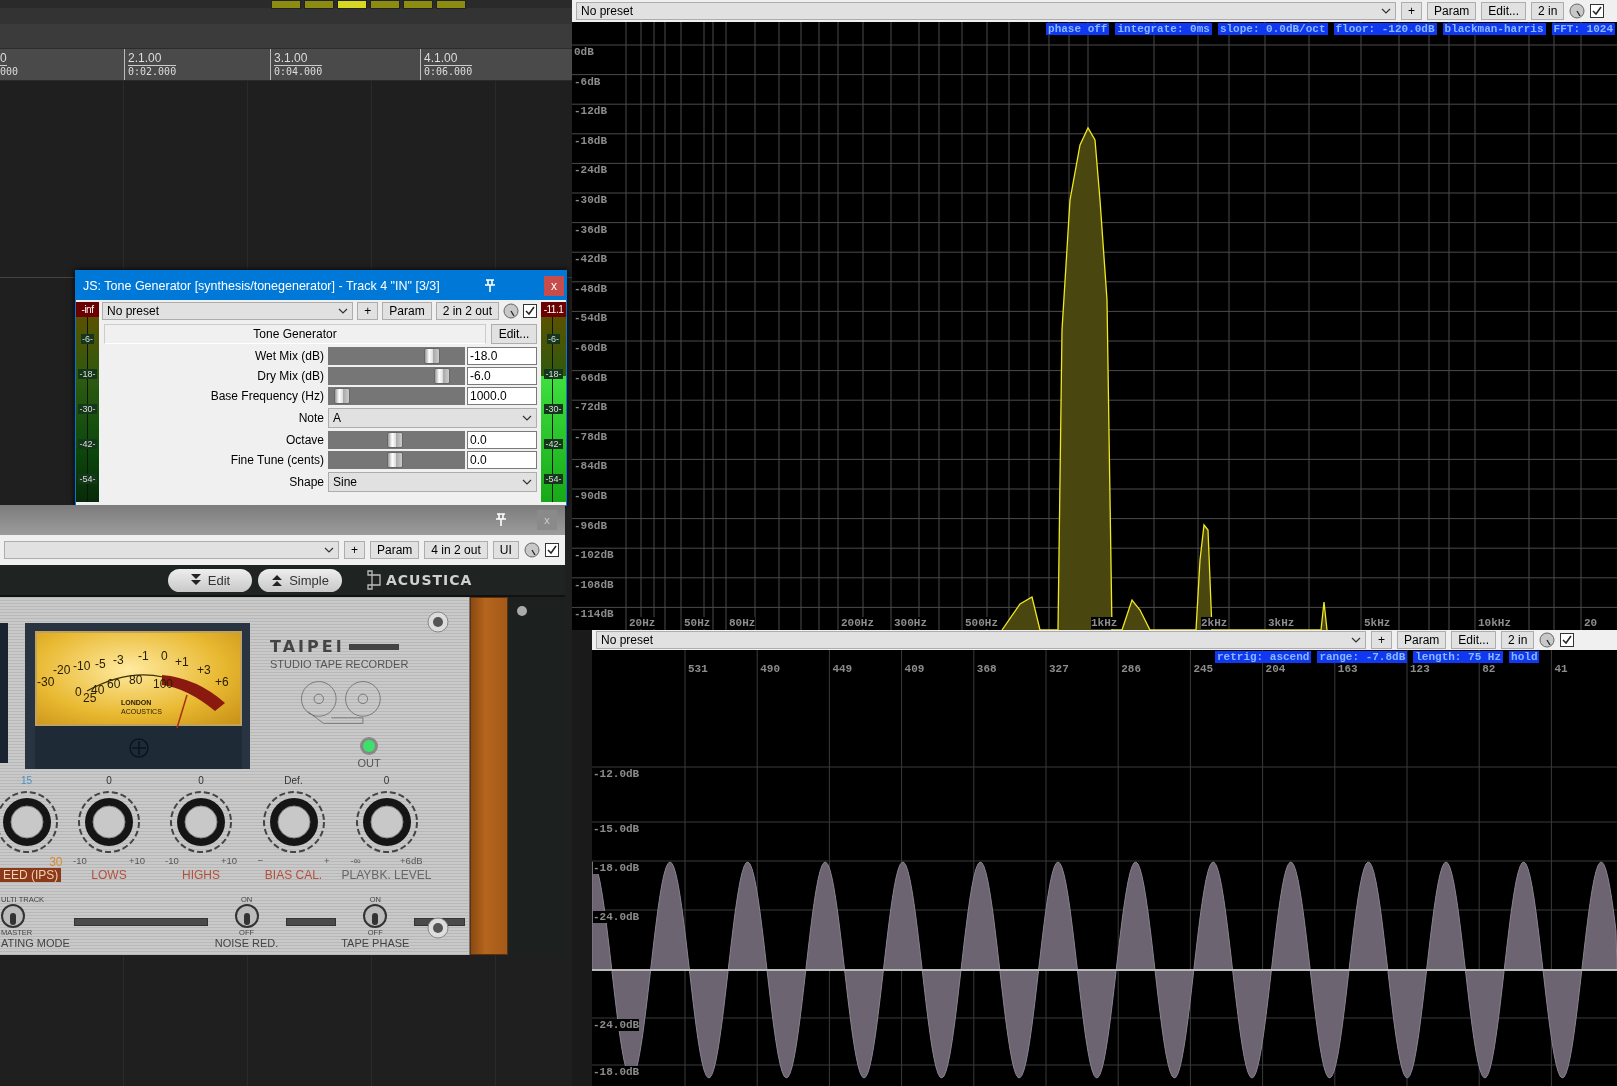  Describe the element at coordinates (505, 550) in the screenshot. I see `toolbar-button: UI` at that location.